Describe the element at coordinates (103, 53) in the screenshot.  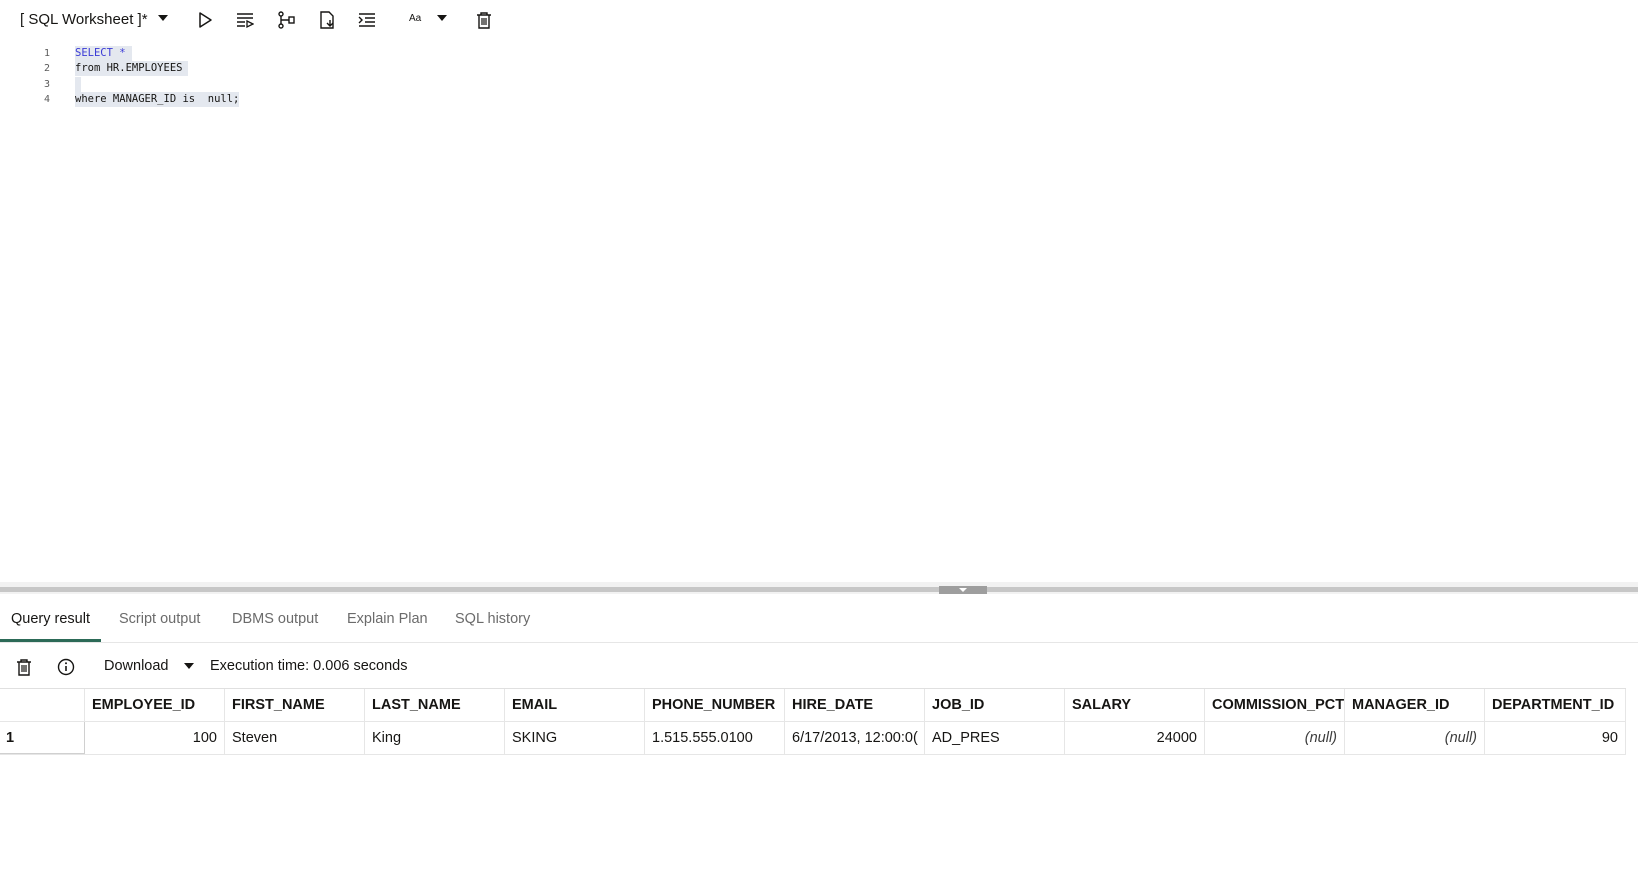
I see `code-text: SELECT *` at that location.